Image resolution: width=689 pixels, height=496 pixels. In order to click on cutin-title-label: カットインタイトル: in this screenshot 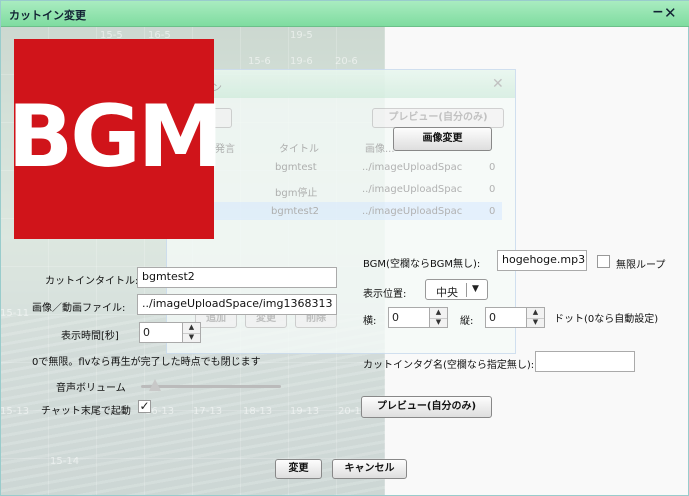, I will do `click(92, 281)`.